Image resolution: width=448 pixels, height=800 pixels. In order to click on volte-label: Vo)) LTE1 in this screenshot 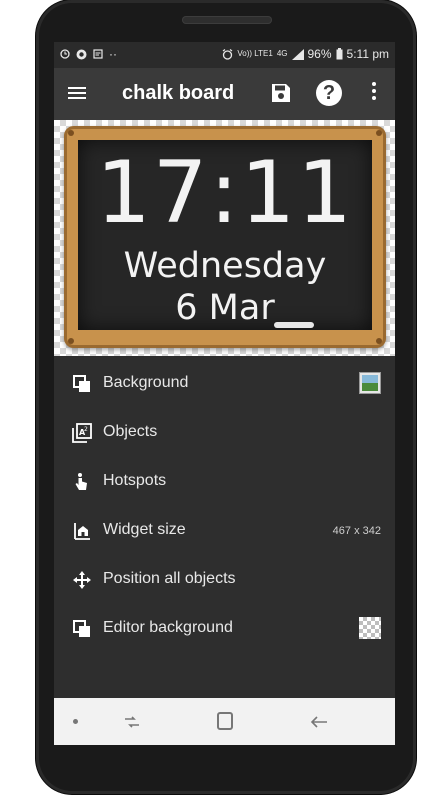, I will do `click(255, 53)`.